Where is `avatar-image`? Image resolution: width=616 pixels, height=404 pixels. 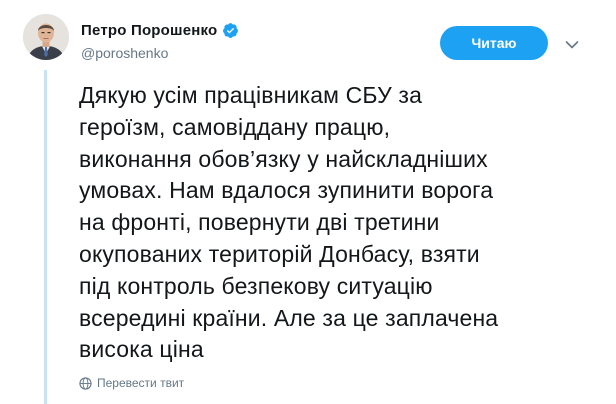 avatar-image is located at coordinates (46, 37).